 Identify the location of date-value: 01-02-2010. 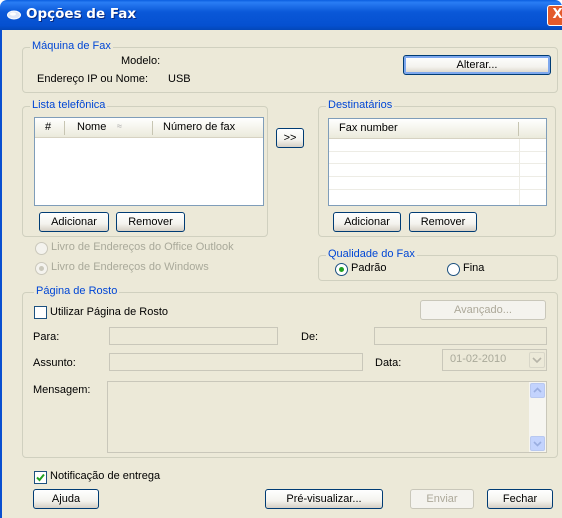
(478, 359).